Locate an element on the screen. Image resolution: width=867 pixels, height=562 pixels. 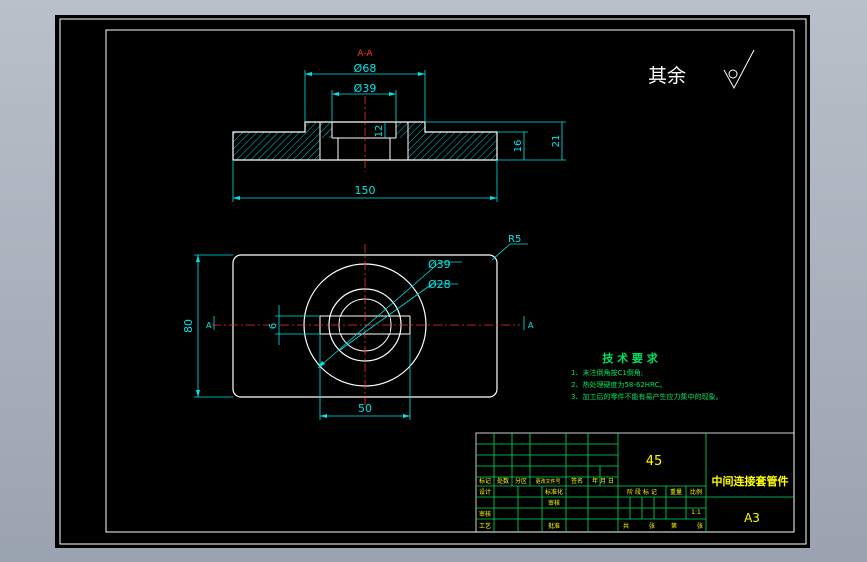
cut-mark-right: A is located at coordinates (531, 325).